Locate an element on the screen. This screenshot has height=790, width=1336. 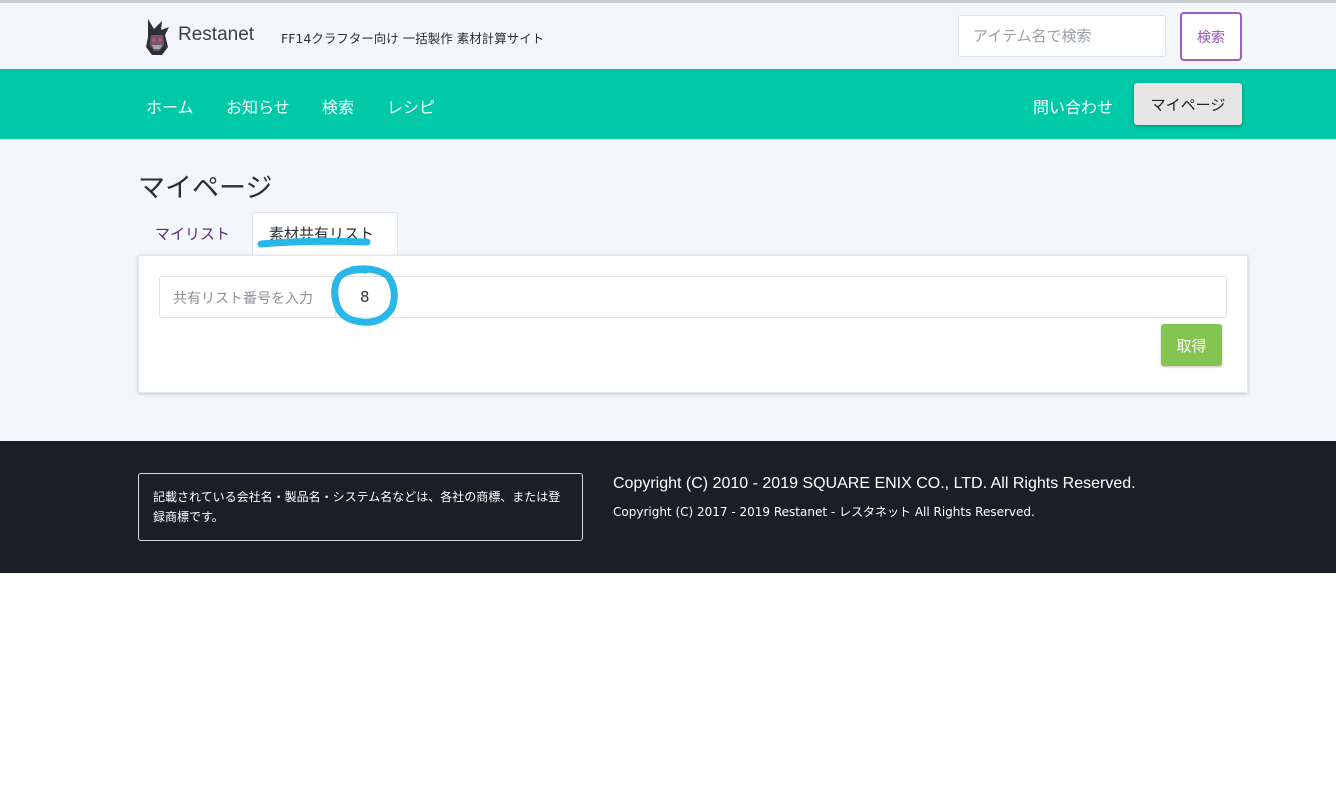
logo-icon is located at coordinates (157, 37).